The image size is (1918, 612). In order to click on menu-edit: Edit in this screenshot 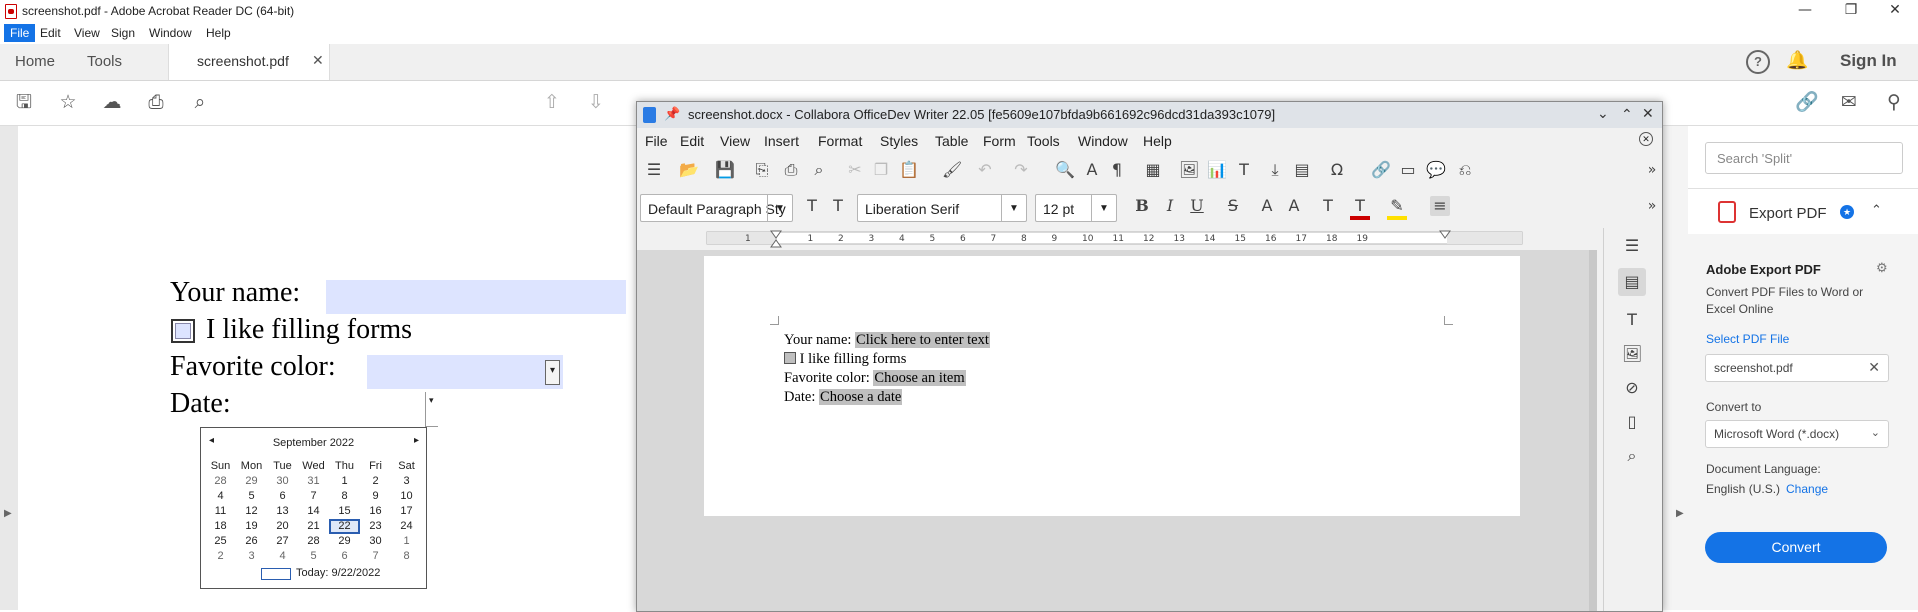, I will do `click(50, 33)`.